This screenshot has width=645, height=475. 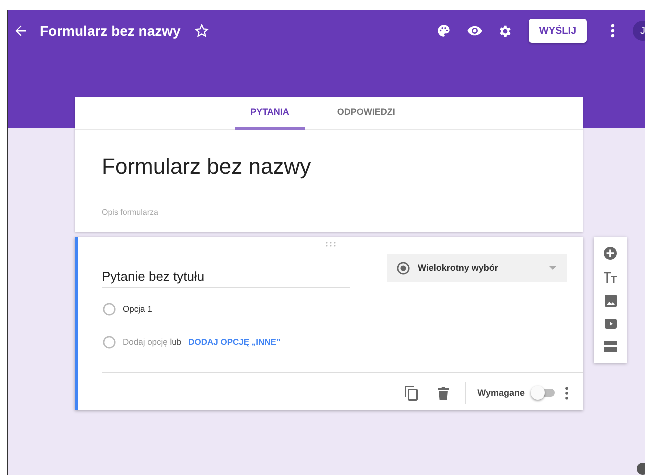 I want to click on more-options-icon, so click(x=567, y=393).